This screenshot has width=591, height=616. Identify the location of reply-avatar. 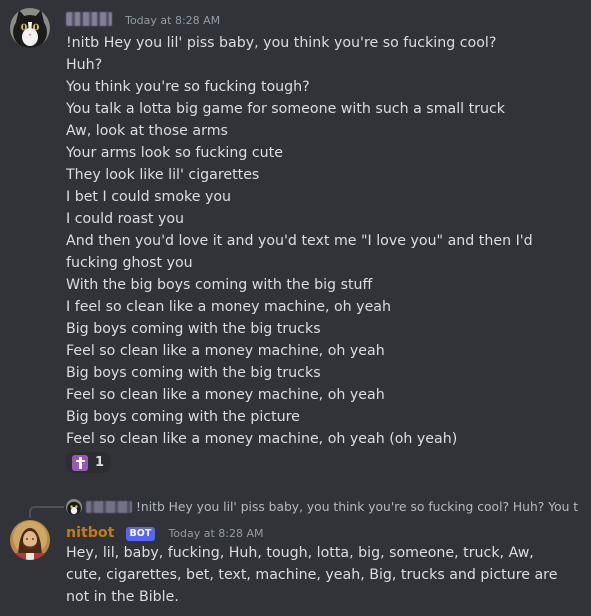
(74, 507).